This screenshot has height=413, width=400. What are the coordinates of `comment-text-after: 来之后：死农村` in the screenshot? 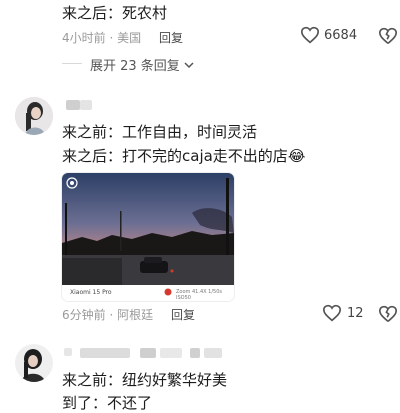 It's located at (115, 13).